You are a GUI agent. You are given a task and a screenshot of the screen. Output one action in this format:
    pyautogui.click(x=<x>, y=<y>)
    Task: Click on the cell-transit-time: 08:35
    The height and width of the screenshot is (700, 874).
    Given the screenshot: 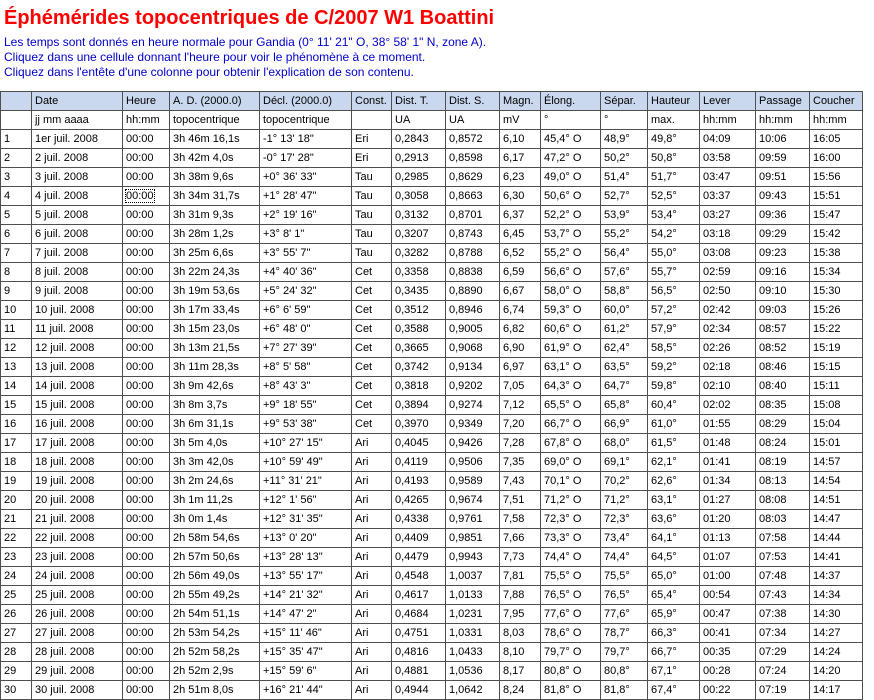 What is the action you would take?
    pyautogui.click(x=782, y=405)
    